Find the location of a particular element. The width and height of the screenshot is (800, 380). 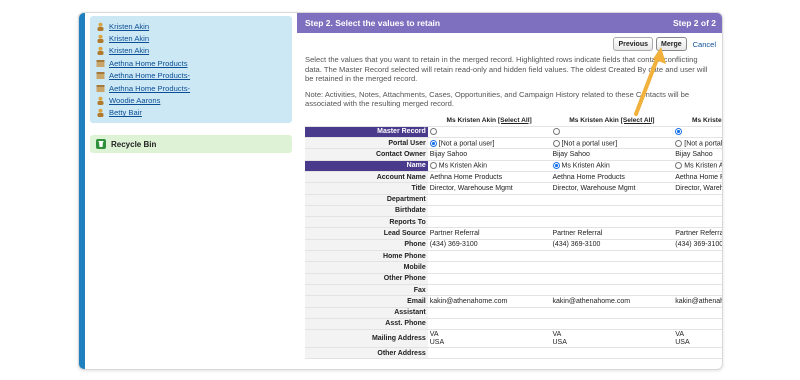

column-header: Ms Kristen Akin [Select All] is located at coordinates (697, 120).